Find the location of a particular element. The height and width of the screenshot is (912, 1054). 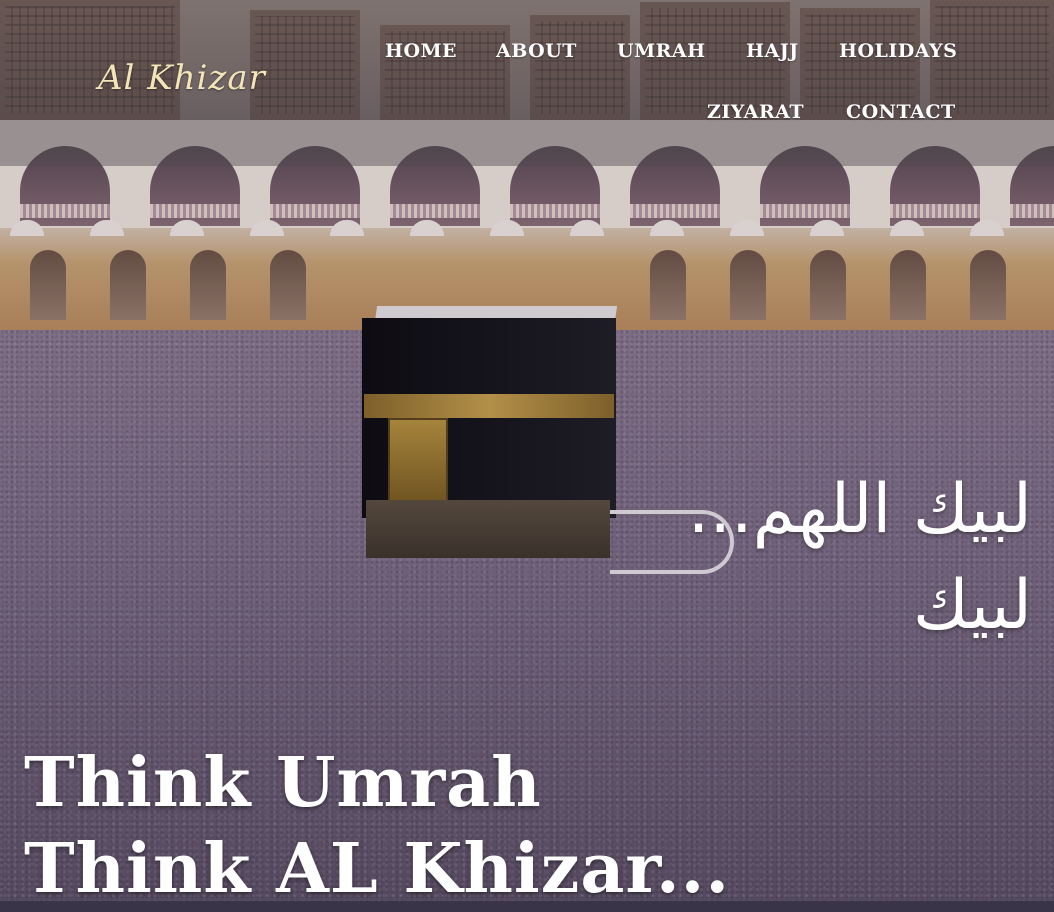

nav-link-contact: CONTACT is located at coordinates (901, 112).